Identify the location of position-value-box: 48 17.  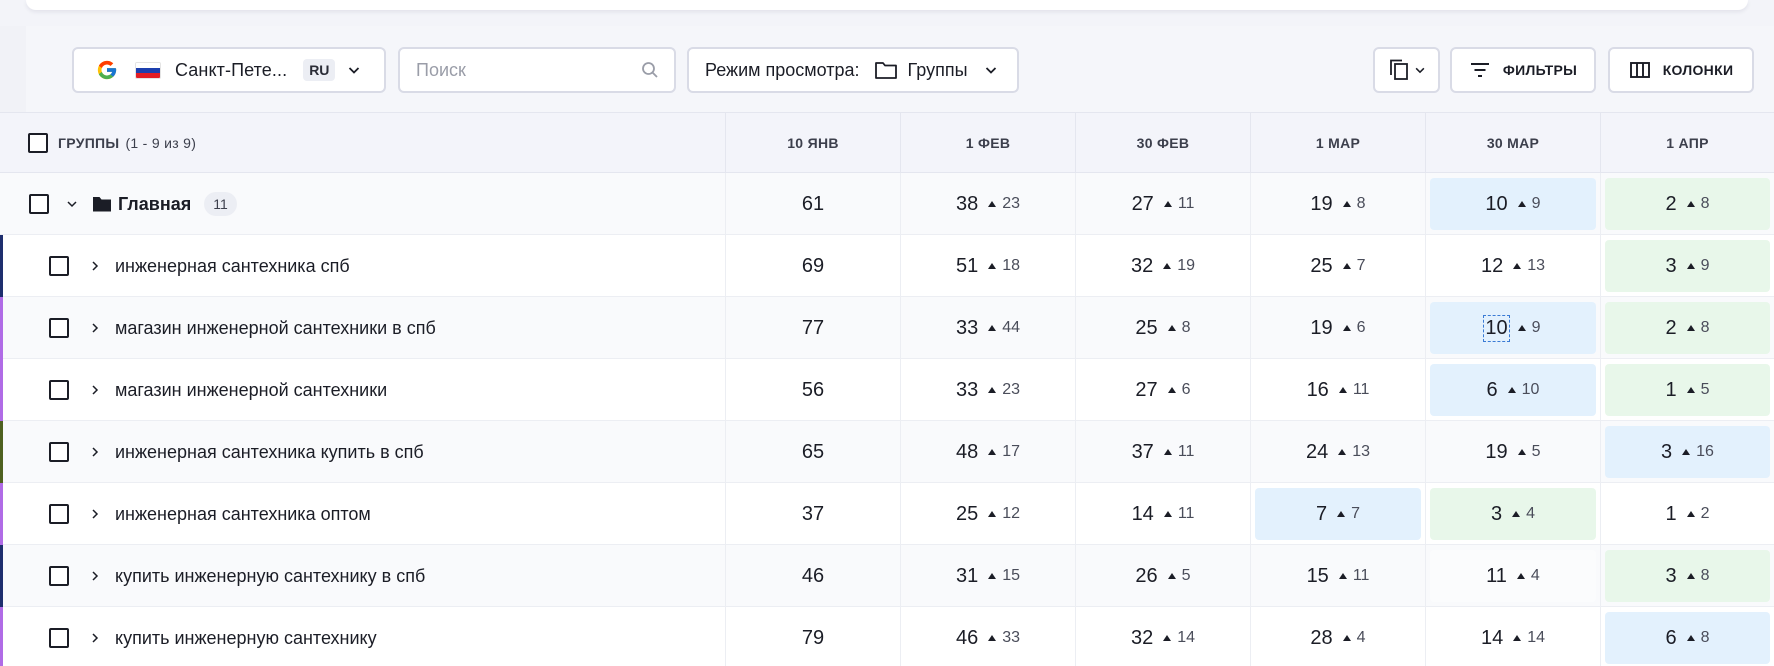
(988, 452).